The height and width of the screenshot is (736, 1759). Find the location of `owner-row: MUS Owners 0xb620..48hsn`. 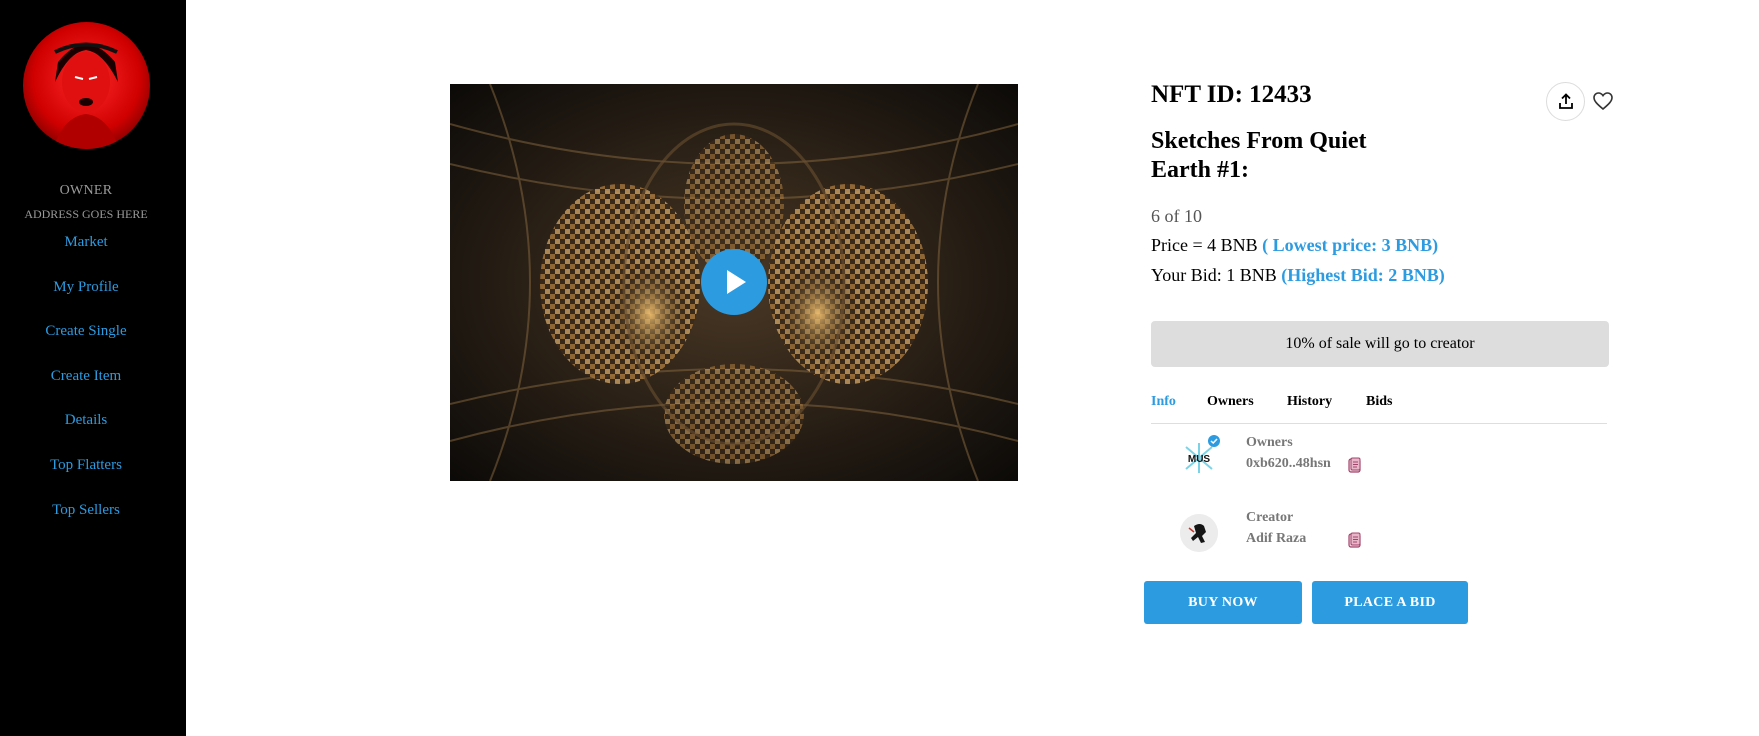

owner-row: MUS Owners 0xb620..48hsn is located at coordinates (1380, 460).